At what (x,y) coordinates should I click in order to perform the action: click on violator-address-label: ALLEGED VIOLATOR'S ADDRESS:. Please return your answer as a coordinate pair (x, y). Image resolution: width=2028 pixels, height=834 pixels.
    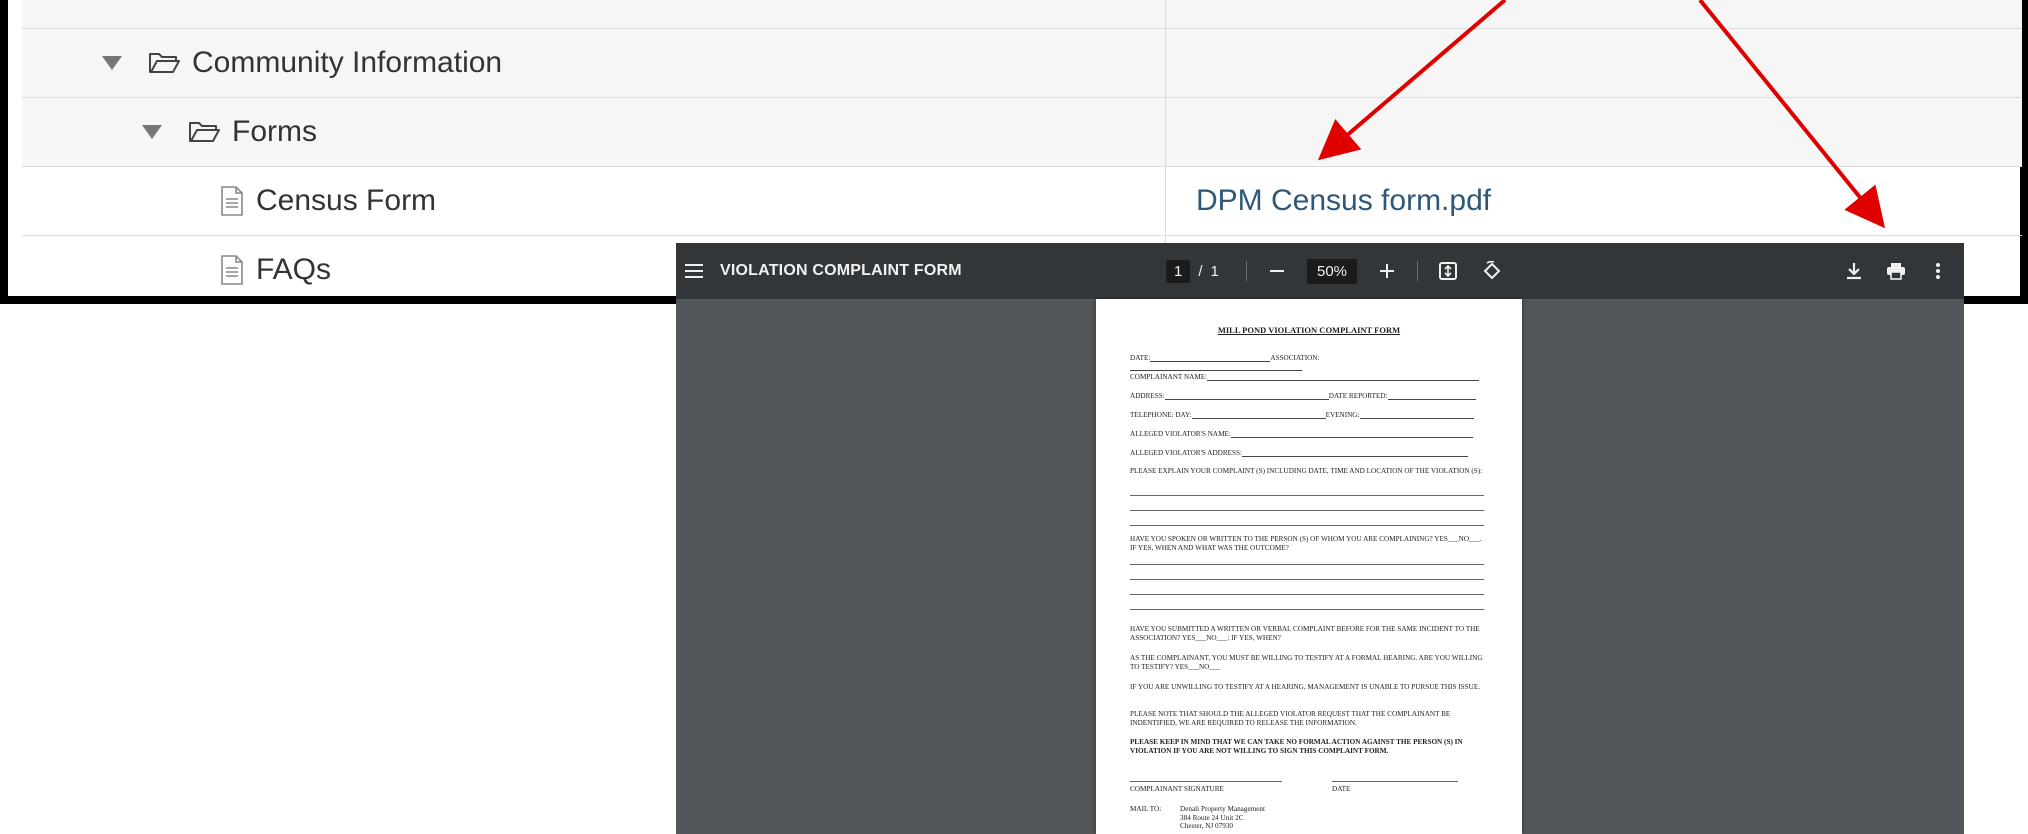
    Looking at the image, I should click on (1186, 453).